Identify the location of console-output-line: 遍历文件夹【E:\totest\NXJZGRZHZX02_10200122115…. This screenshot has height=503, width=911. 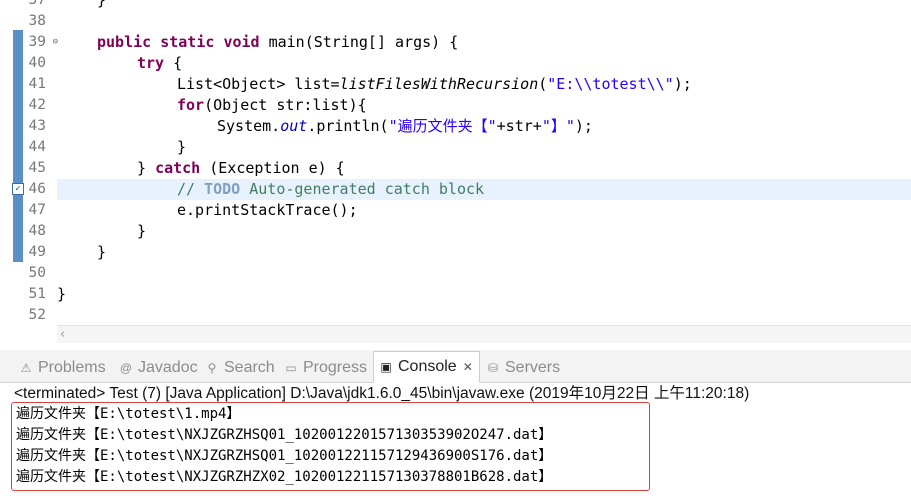
(284, 477).